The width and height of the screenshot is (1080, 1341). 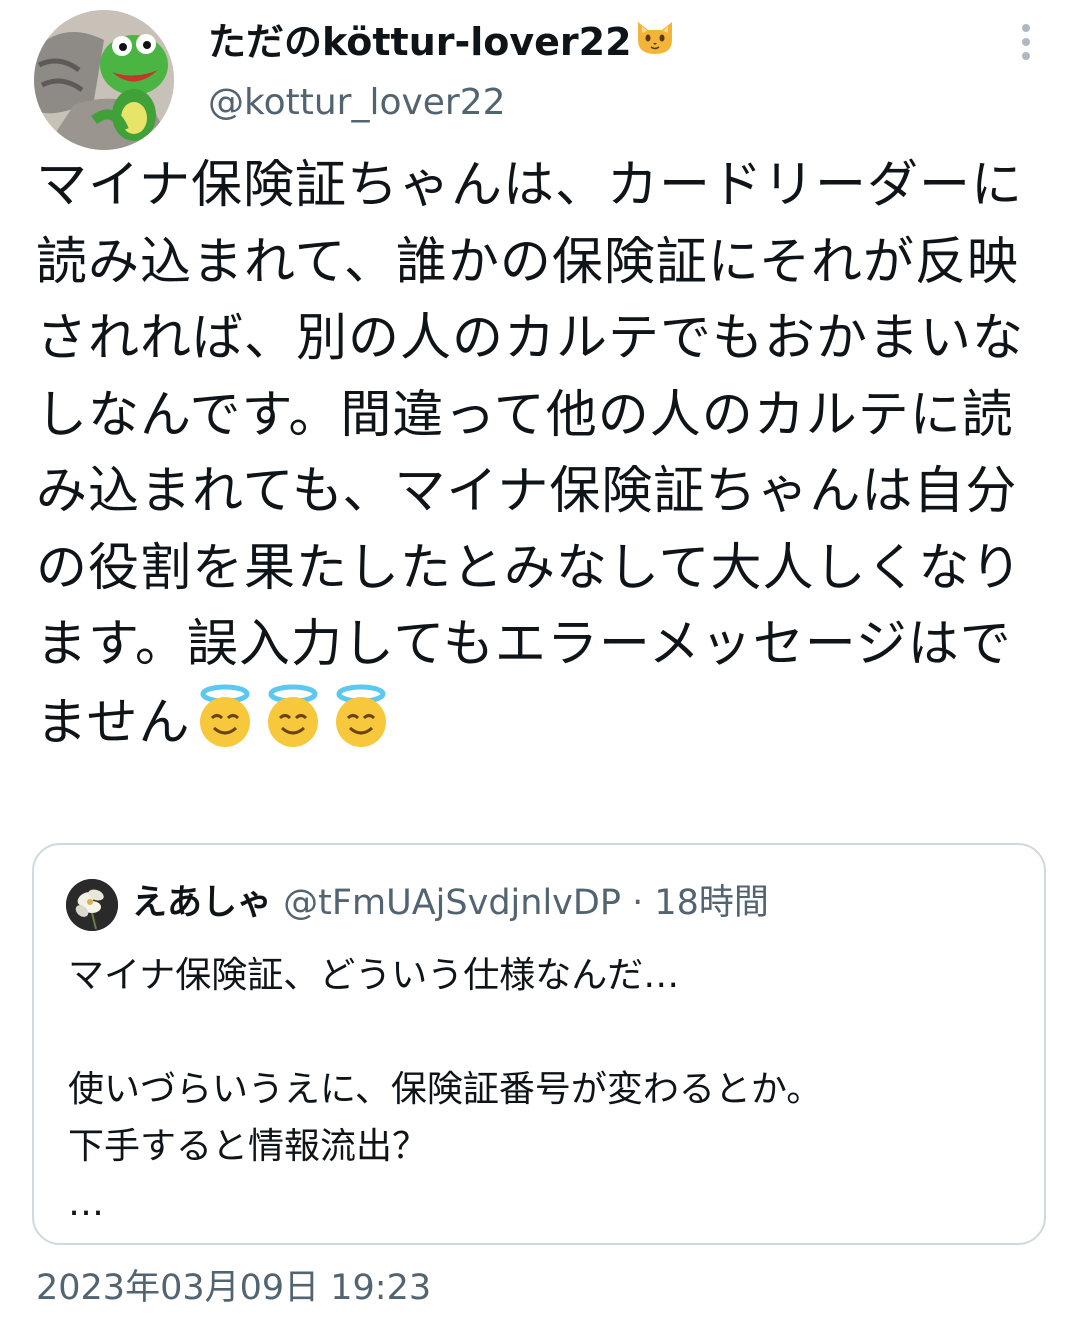 I want to click on avatar-image, so click(x=104, y=80).